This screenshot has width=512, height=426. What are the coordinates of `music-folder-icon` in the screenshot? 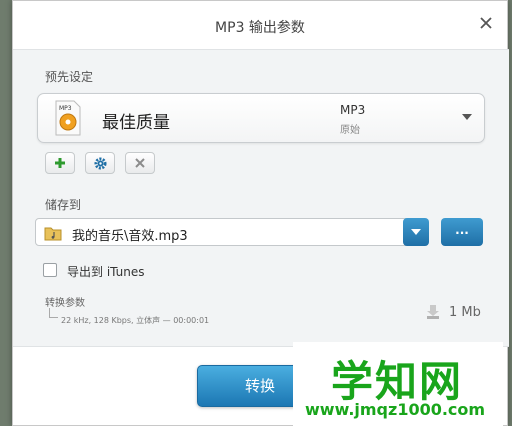 It's located at (53, 233).